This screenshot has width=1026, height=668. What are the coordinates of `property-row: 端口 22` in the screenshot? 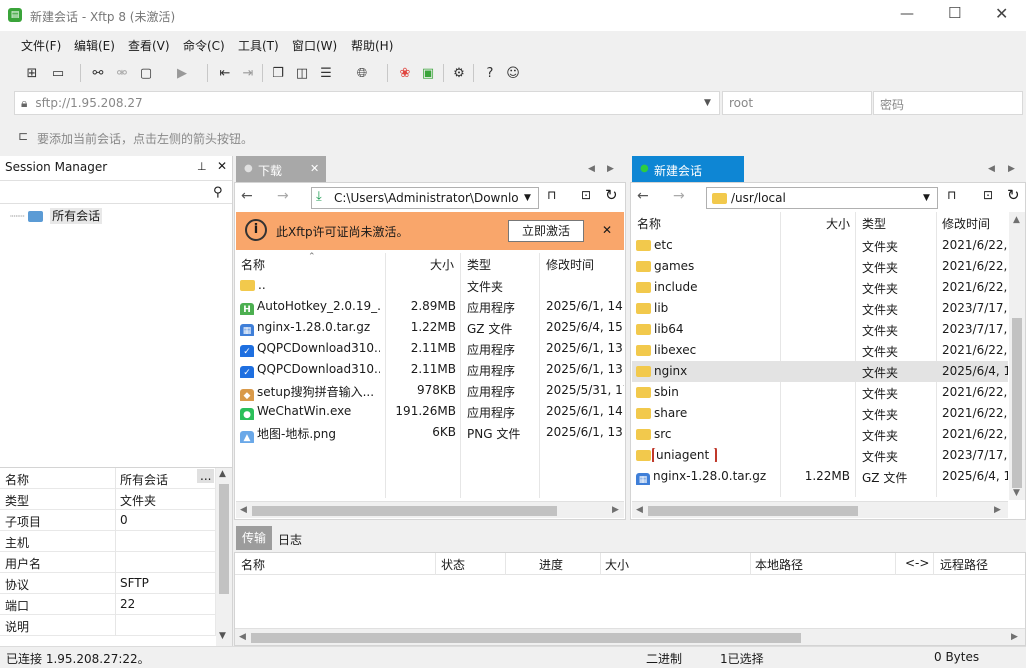 It's located at (108, 604).